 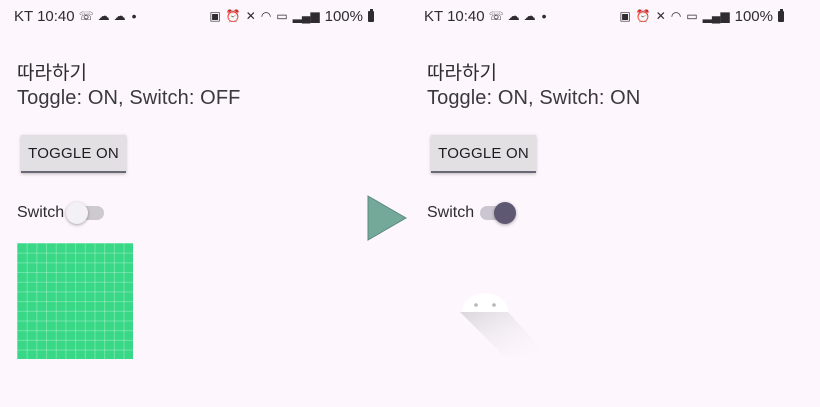 I want to click on state-text: Toggle: ON, Switch: OFF, so click(x=129, y=98).